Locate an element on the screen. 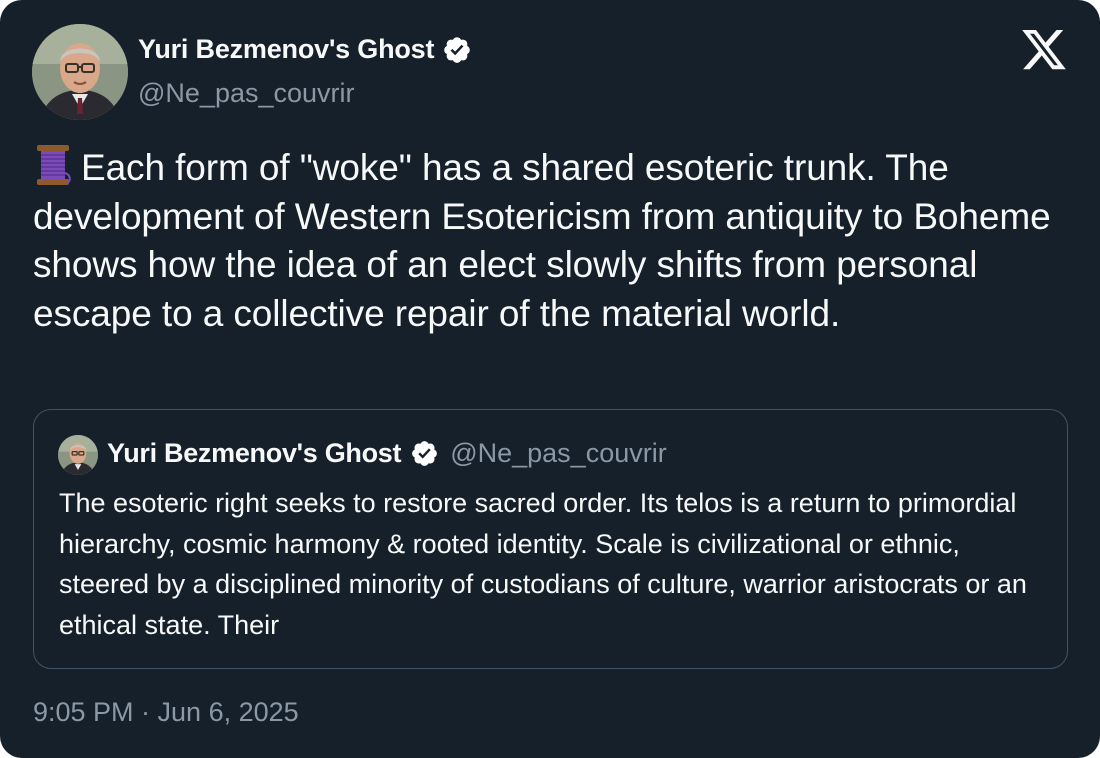 This screenshot has width=1100, height=758. spool-of-thread-icon is located at coordinates (54, 165).